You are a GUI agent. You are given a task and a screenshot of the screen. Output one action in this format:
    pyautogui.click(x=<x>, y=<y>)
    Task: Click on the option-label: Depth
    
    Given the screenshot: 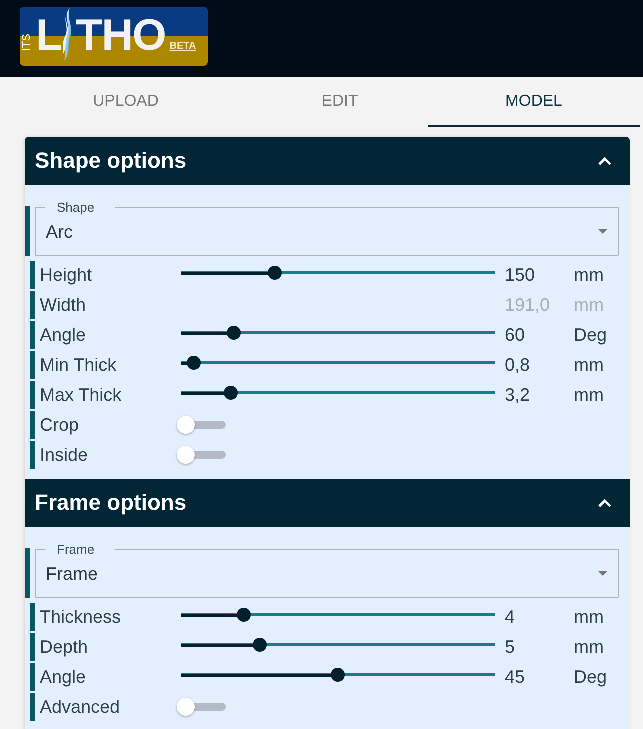 What is the action you would take?
    pyautogui.click(x=64, y=647)
    